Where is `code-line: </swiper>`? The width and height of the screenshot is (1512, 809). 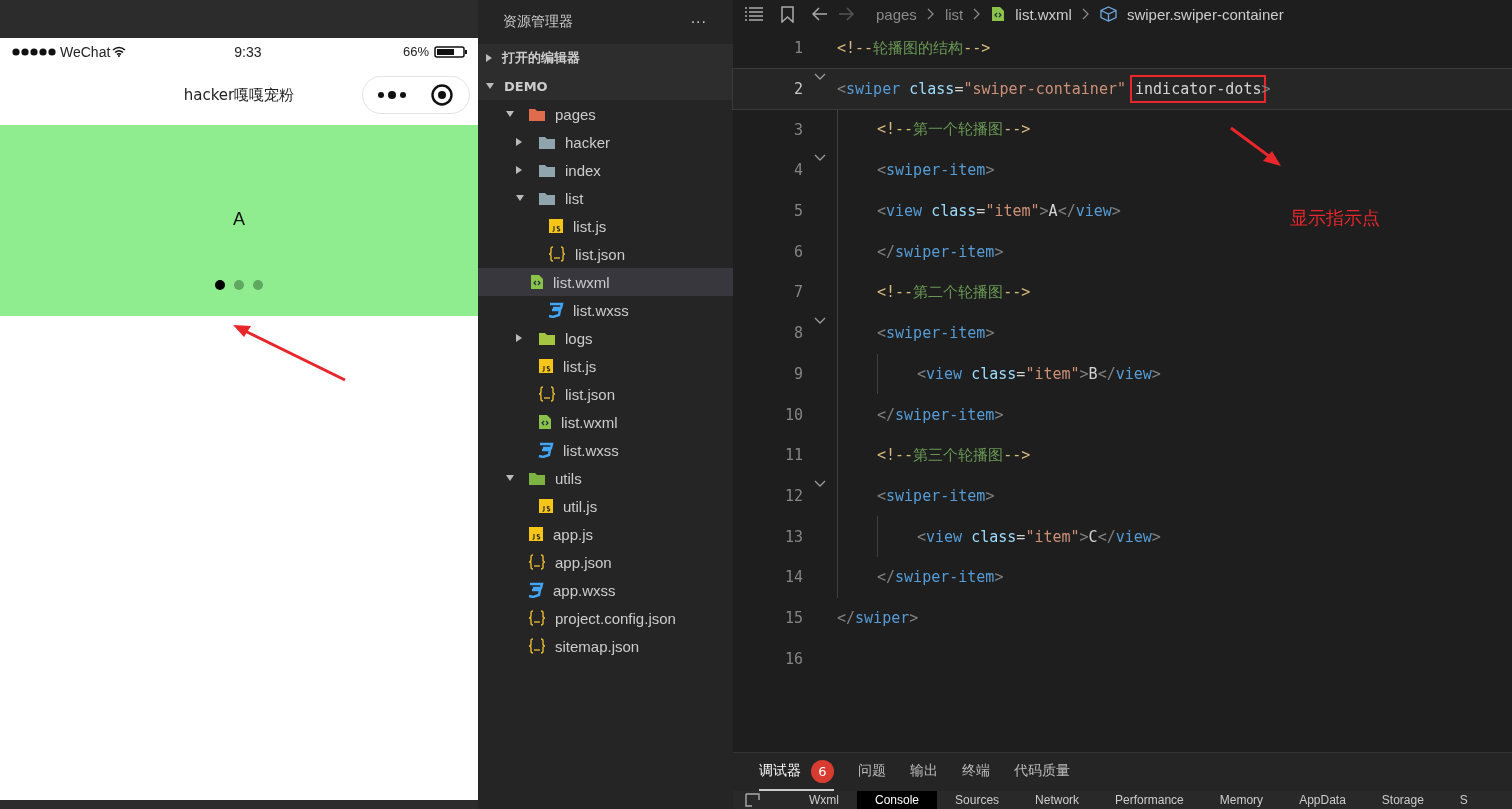 code-line: </swiper> is located at coordinates (878, 618).